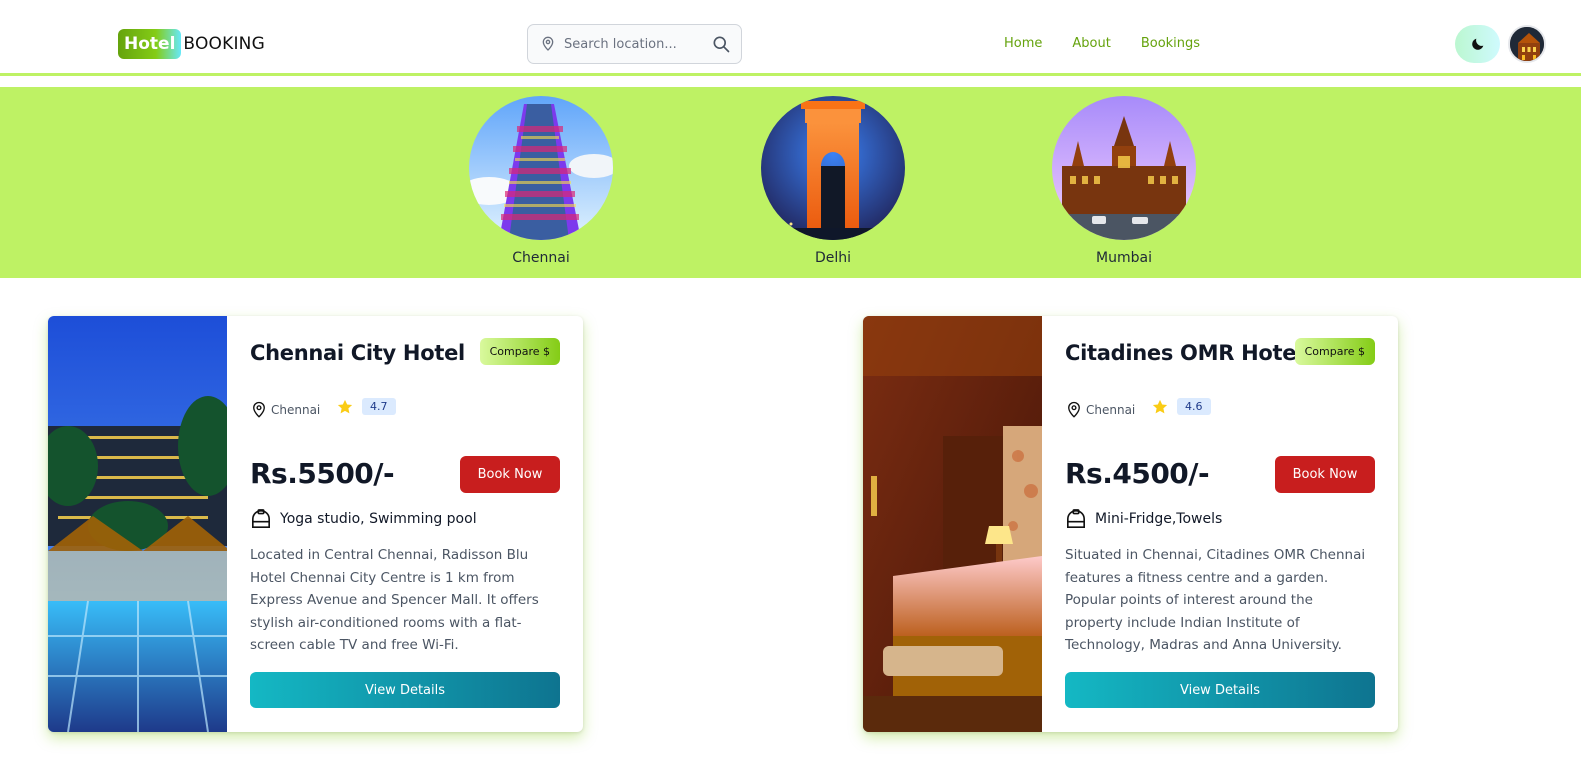  I want to click on rating-badge: 4.7, so click(379, 406).